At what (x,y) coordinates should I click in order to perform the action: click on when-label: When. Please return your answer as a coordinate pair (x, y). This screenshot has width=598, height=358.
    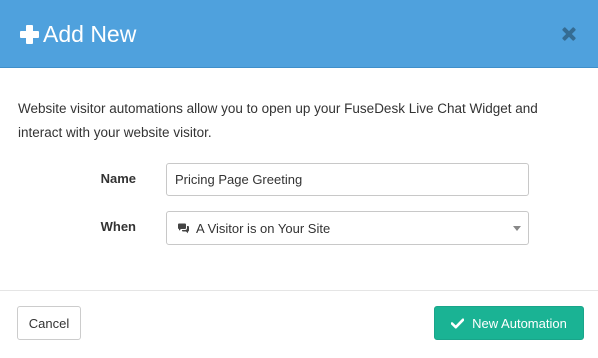
    Looking at the image, I should click on (118, 226).